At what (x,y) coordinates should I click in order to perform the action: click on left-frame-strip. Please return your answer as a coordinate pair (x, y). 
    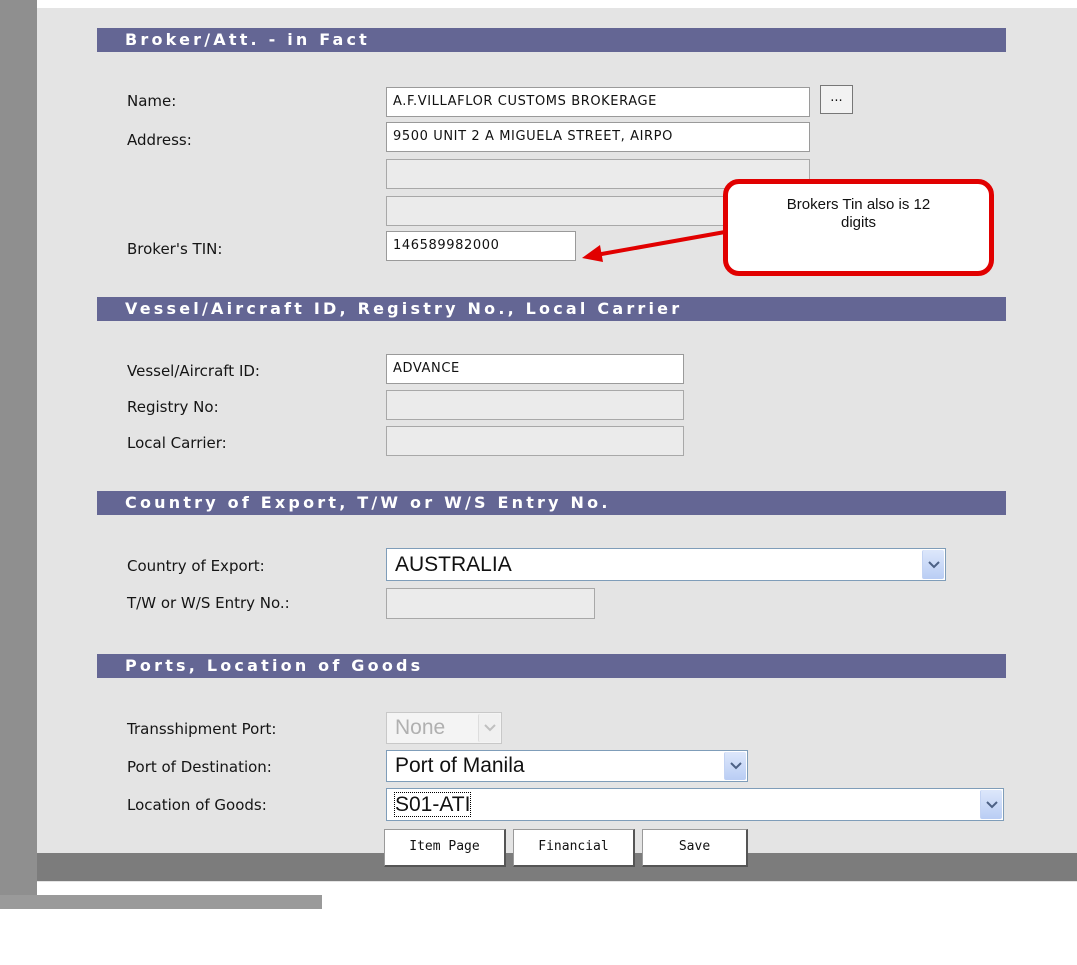
    Looking at the image, I should click on (161, 902).